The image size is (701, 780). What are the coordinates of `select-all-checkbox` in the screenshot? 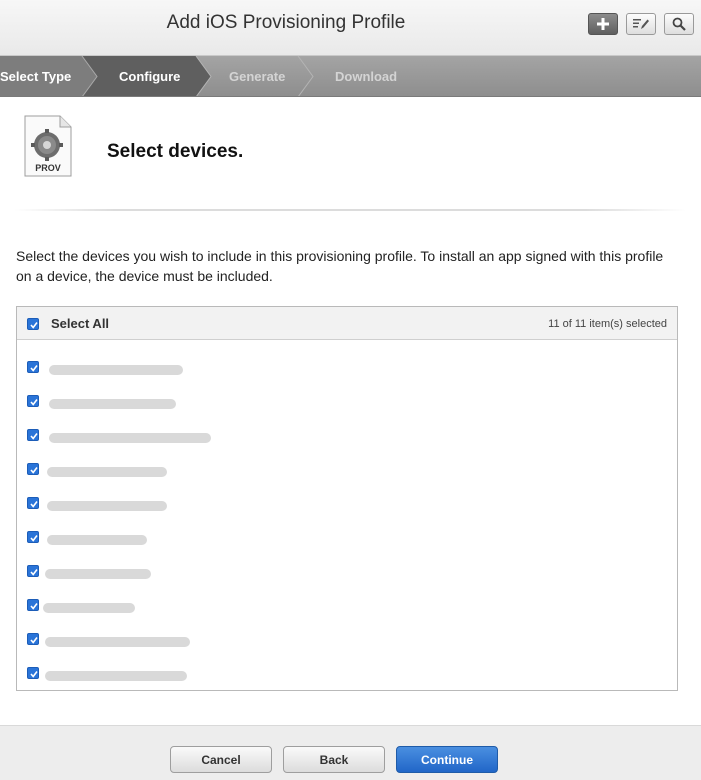 It's located at (33, 324).